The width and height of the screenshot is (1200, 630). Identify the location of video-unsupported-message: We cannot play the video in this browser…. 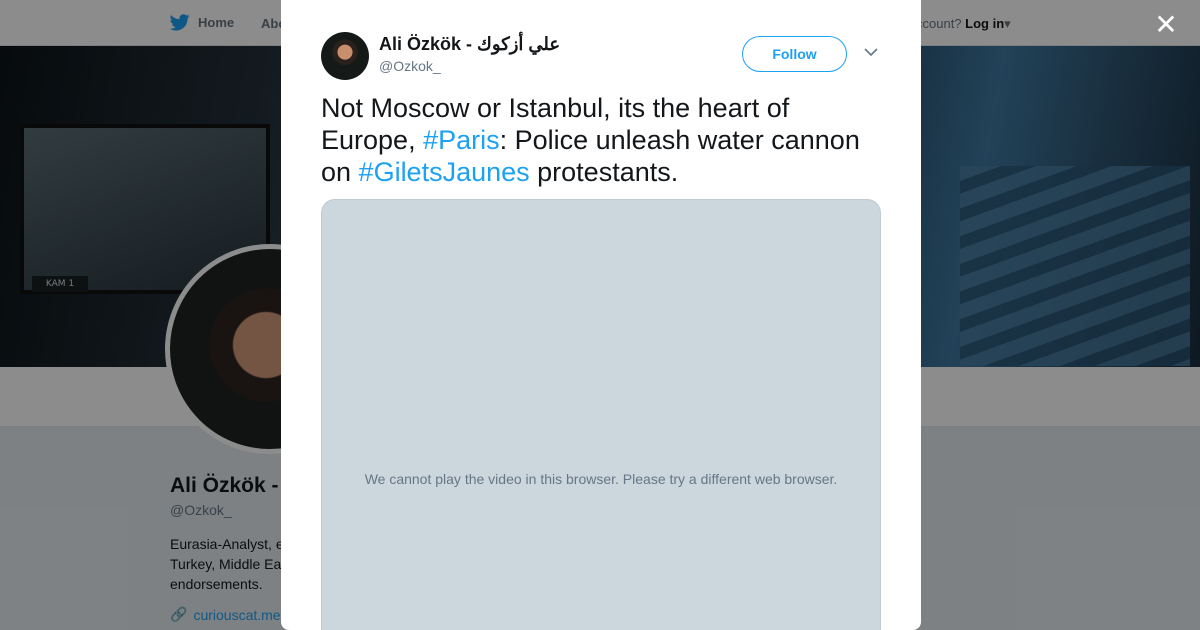
(601, 479).